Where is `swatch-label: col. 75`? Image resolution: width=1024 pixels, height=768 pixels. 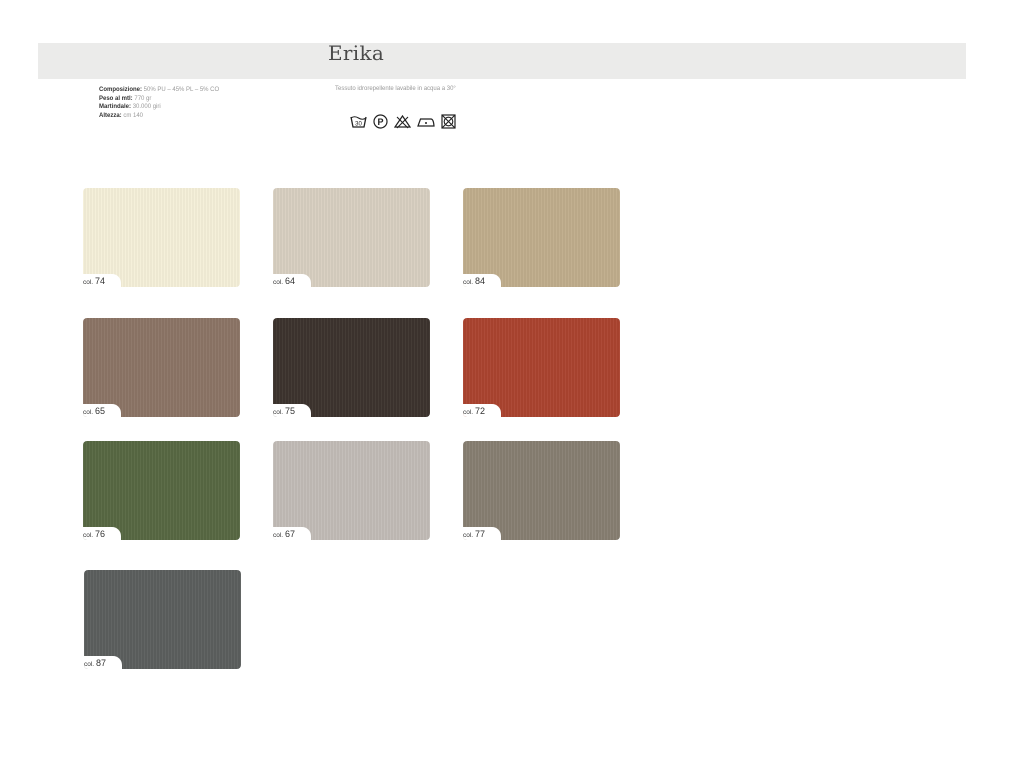
swatch-label: col. 75 is located at coordinates (284, 411).